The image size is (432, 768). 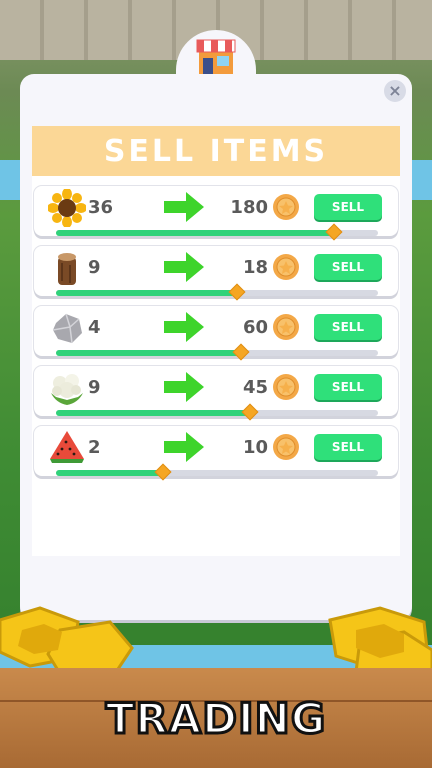 What do you see at coordinates (216, 213) in the screenshot?
I see `item-row-sunflower: 36 180 SELL` at bounding box center [216, 213].